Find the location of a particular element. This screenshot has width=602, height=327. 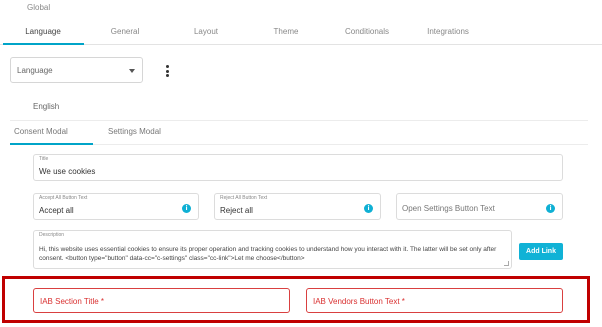

global-label: Global is located at coordinates (39, 7).